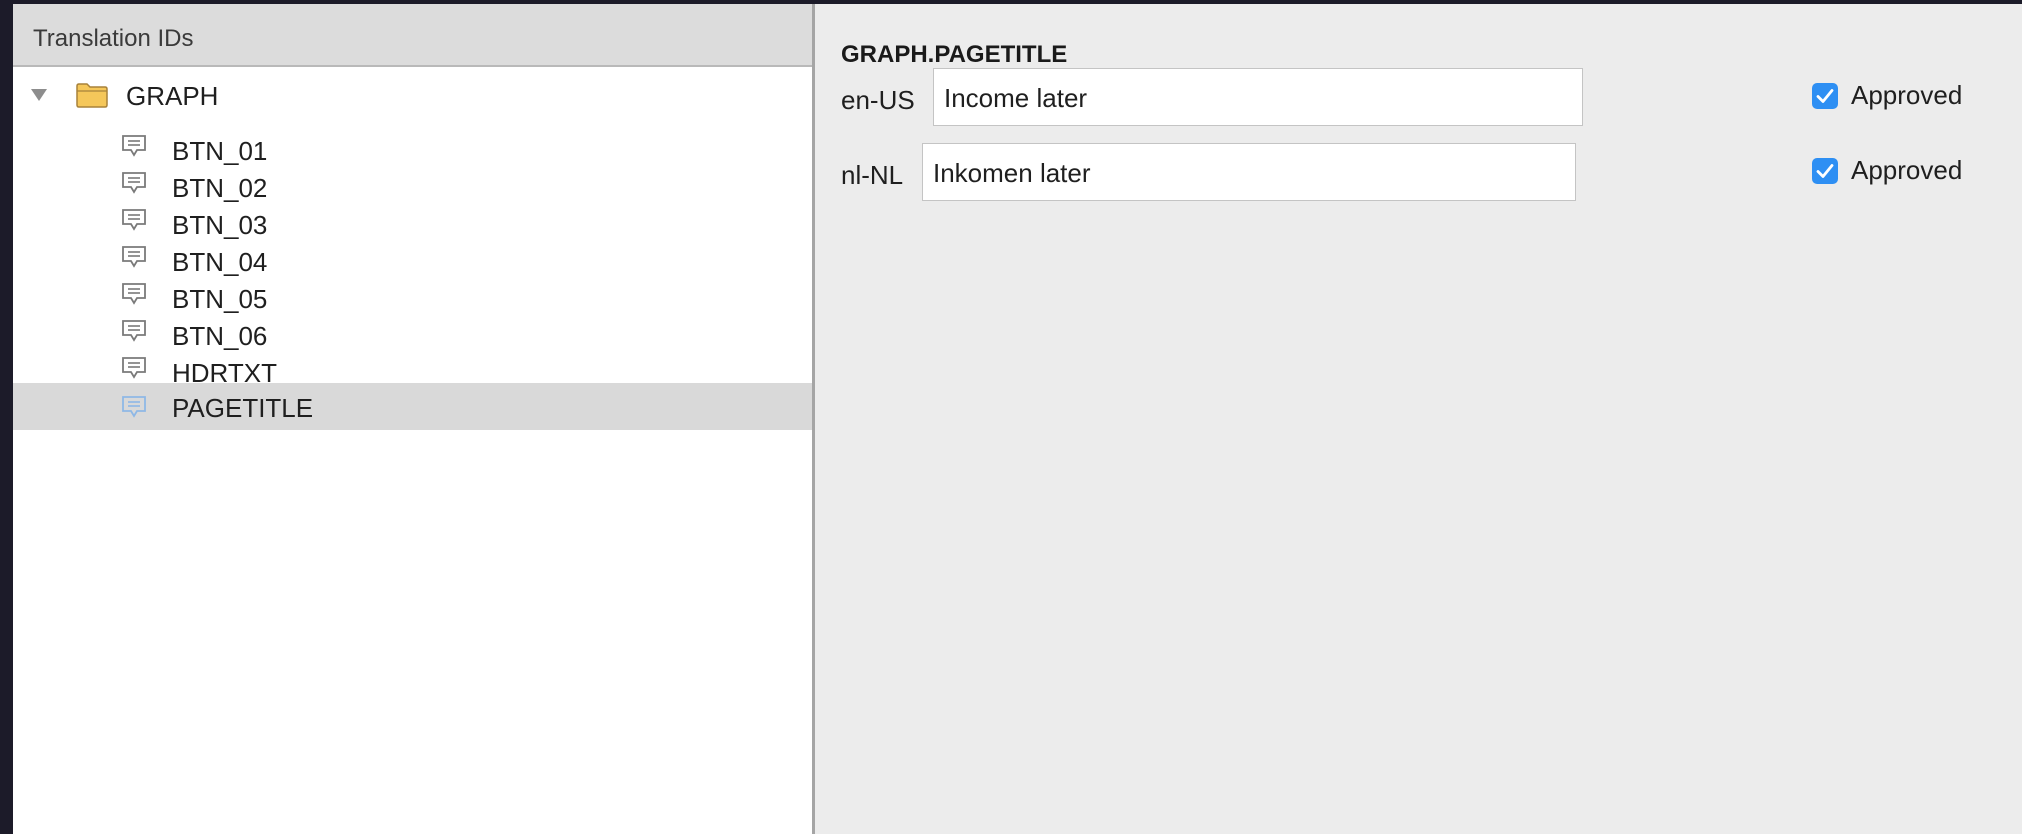 This screenshot has height=834, width=2022. What do you see at coordinates (412, 145) in the screenshot?
I see `tree-item-btn-01: BTN_01` at bounding box center [412, 145].